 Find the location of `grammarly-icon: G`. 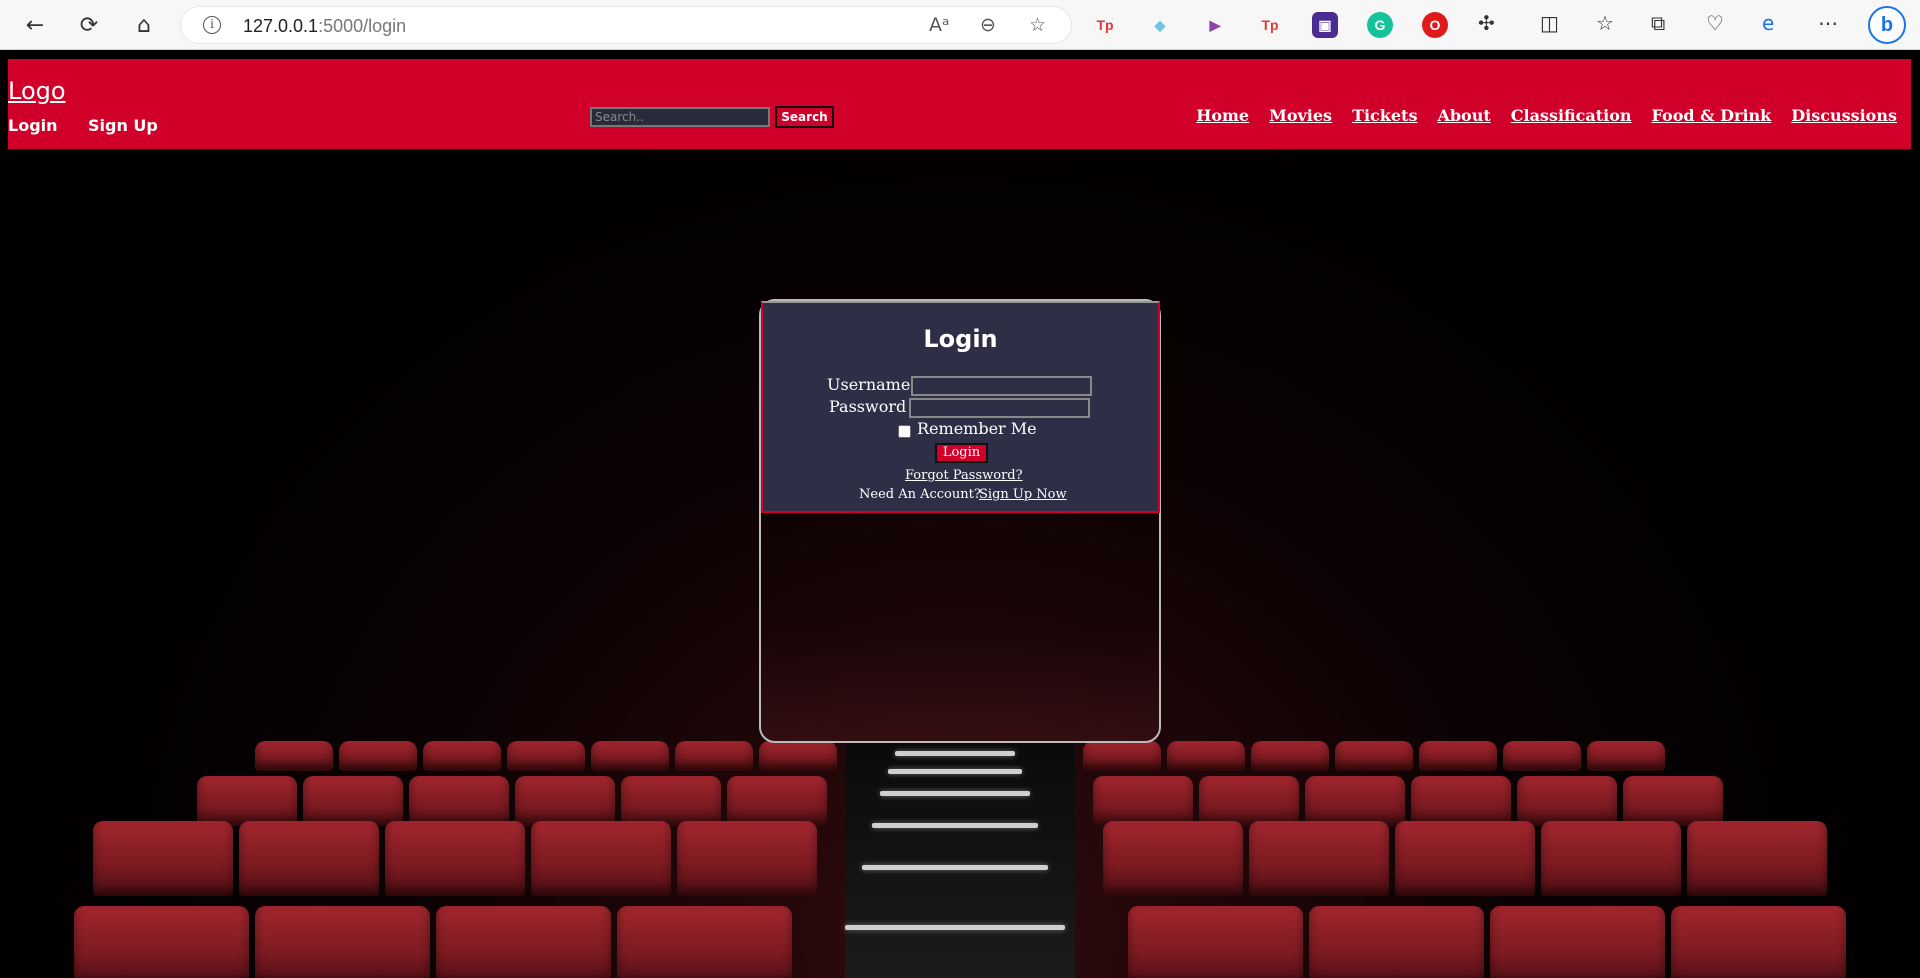

grammarly-icon: G is located at coordinates (1380, 25).